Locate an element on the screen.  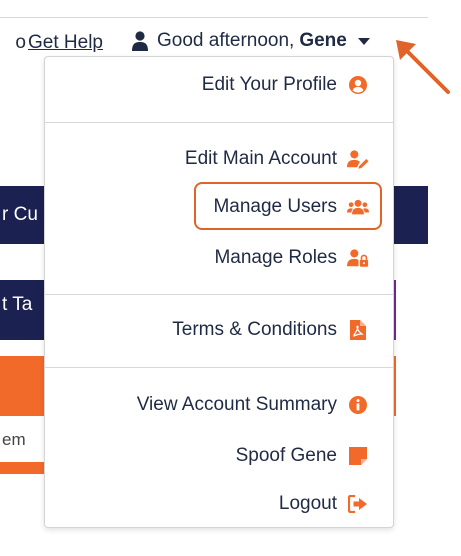
menu-item-edit-your-profile: Edit Your Profile is located at coordinates (285, 85).